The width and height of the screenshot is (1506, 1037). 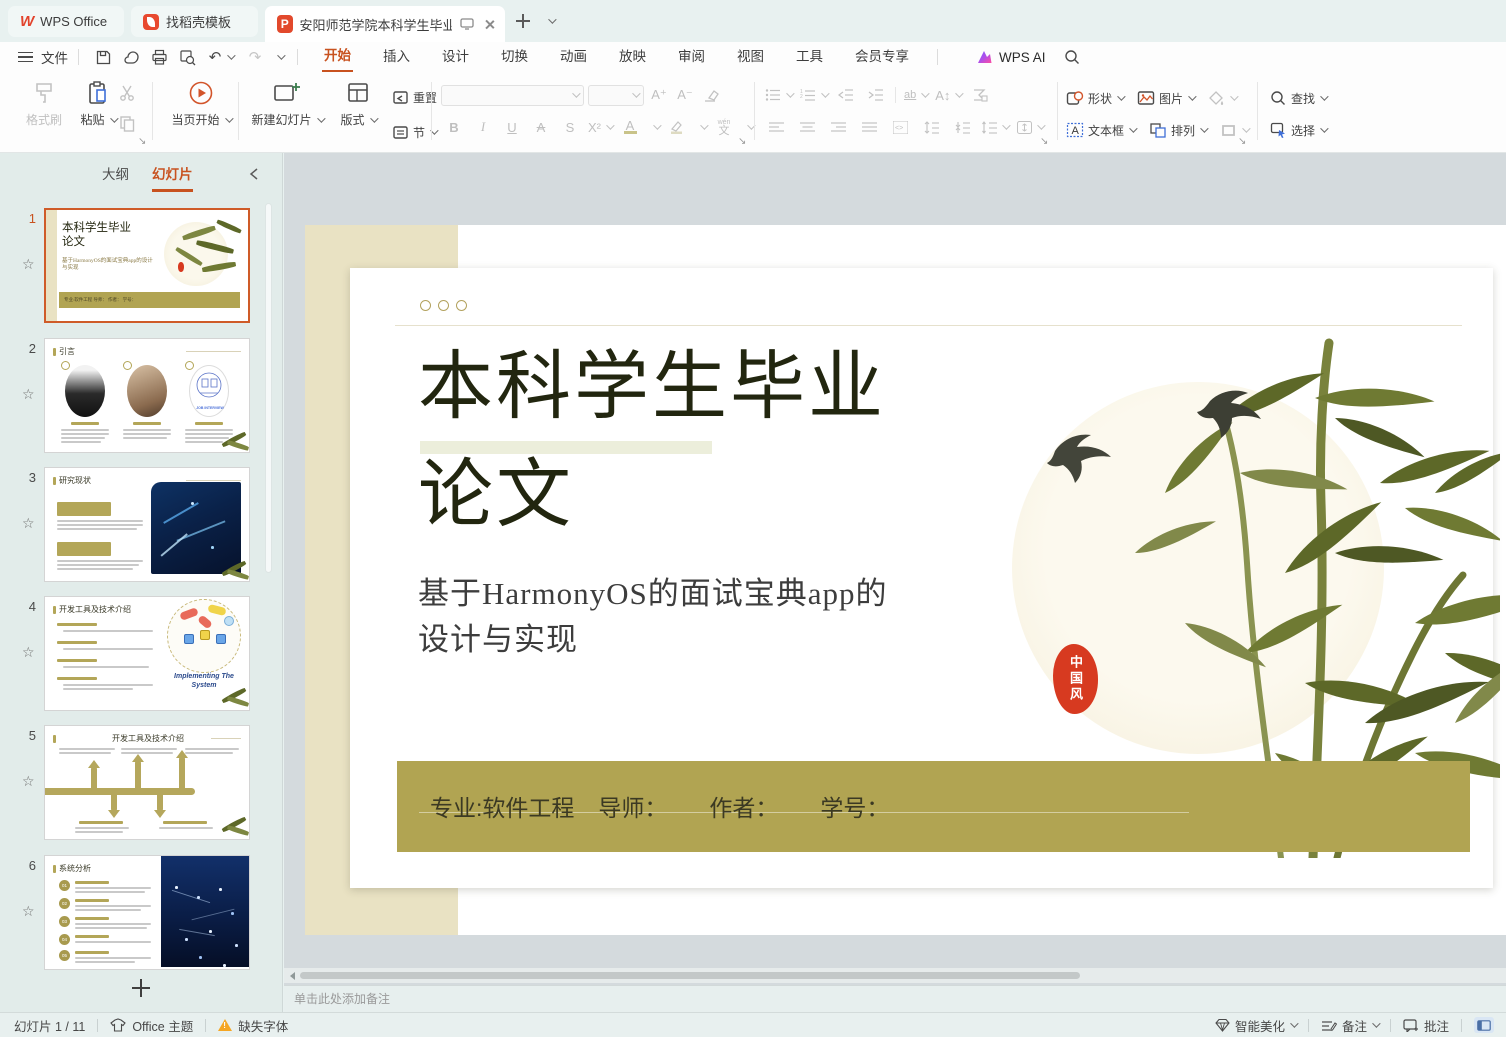 I want to click on shapes-button: 形状, so click(x=1096, y=98).